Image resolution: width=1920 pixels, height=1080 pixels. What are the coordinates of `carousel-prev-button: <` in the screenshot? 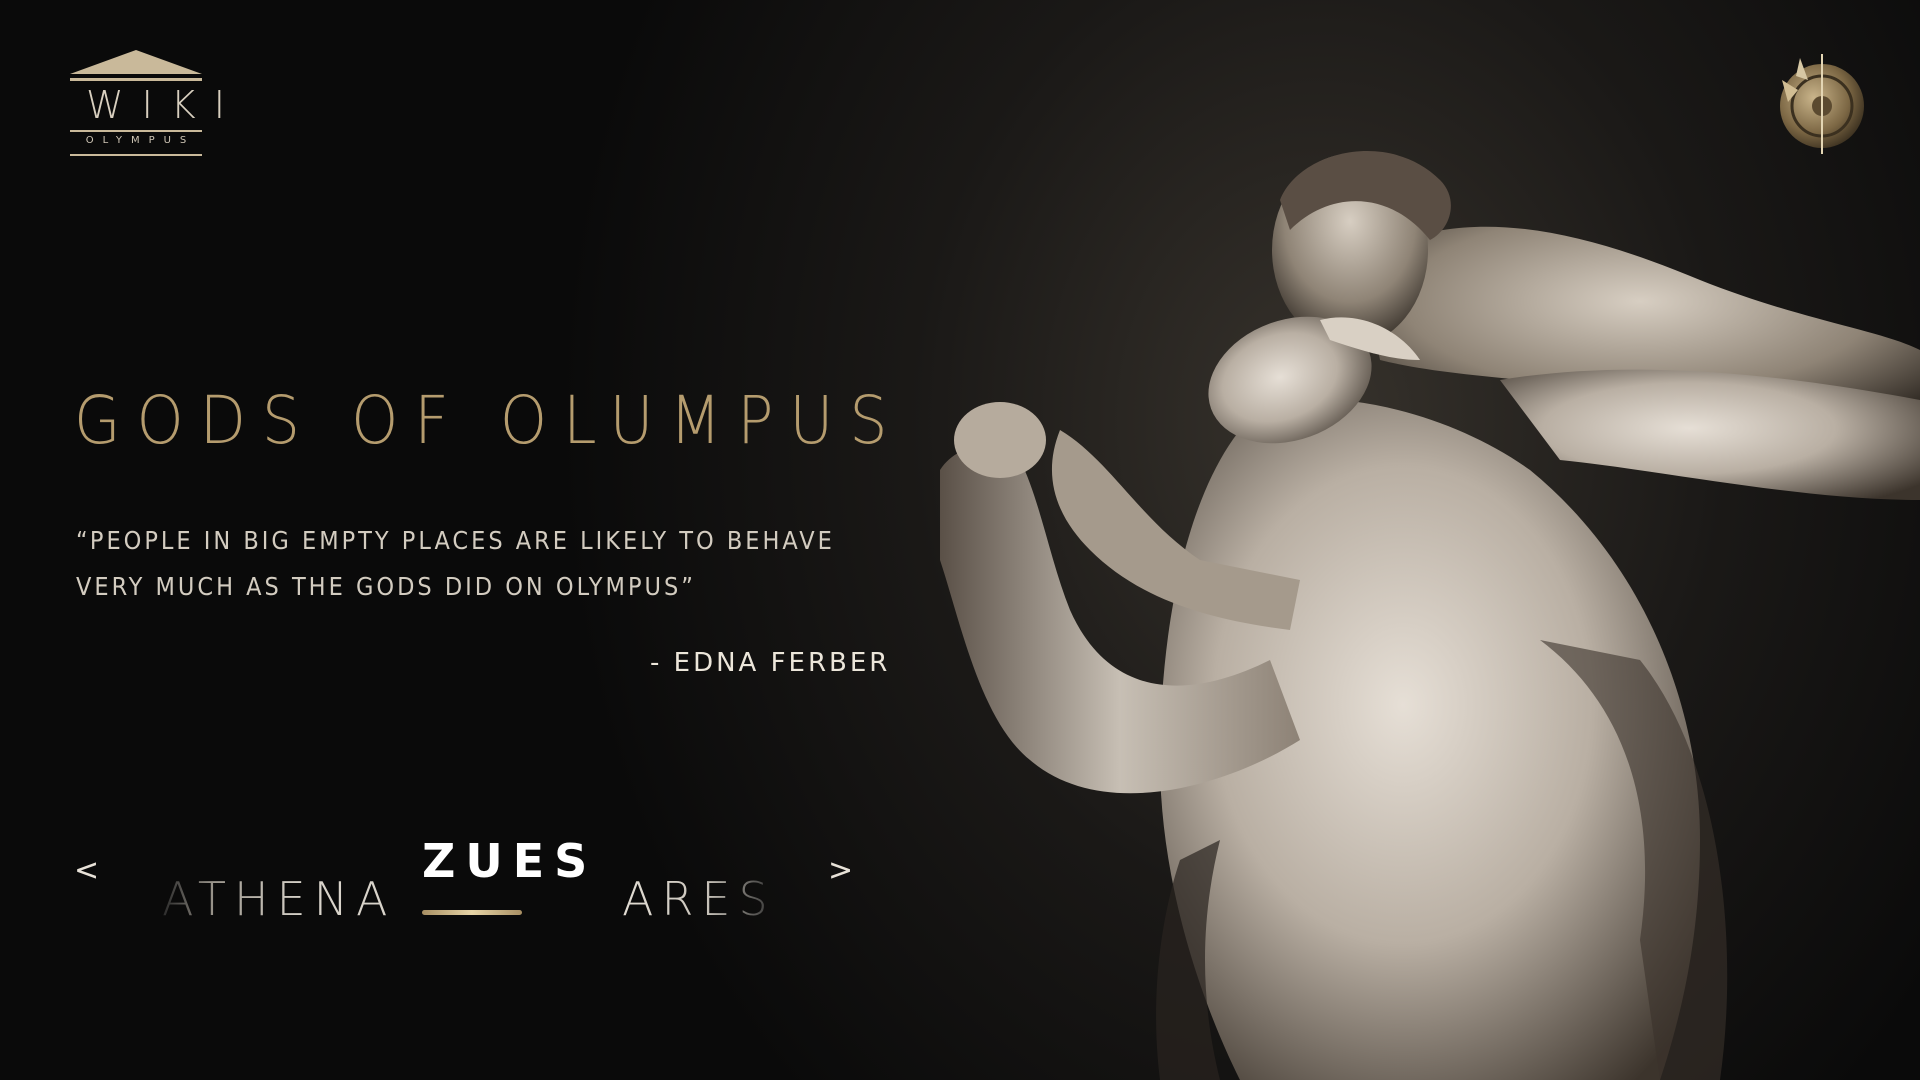 It's located at (86, 871).